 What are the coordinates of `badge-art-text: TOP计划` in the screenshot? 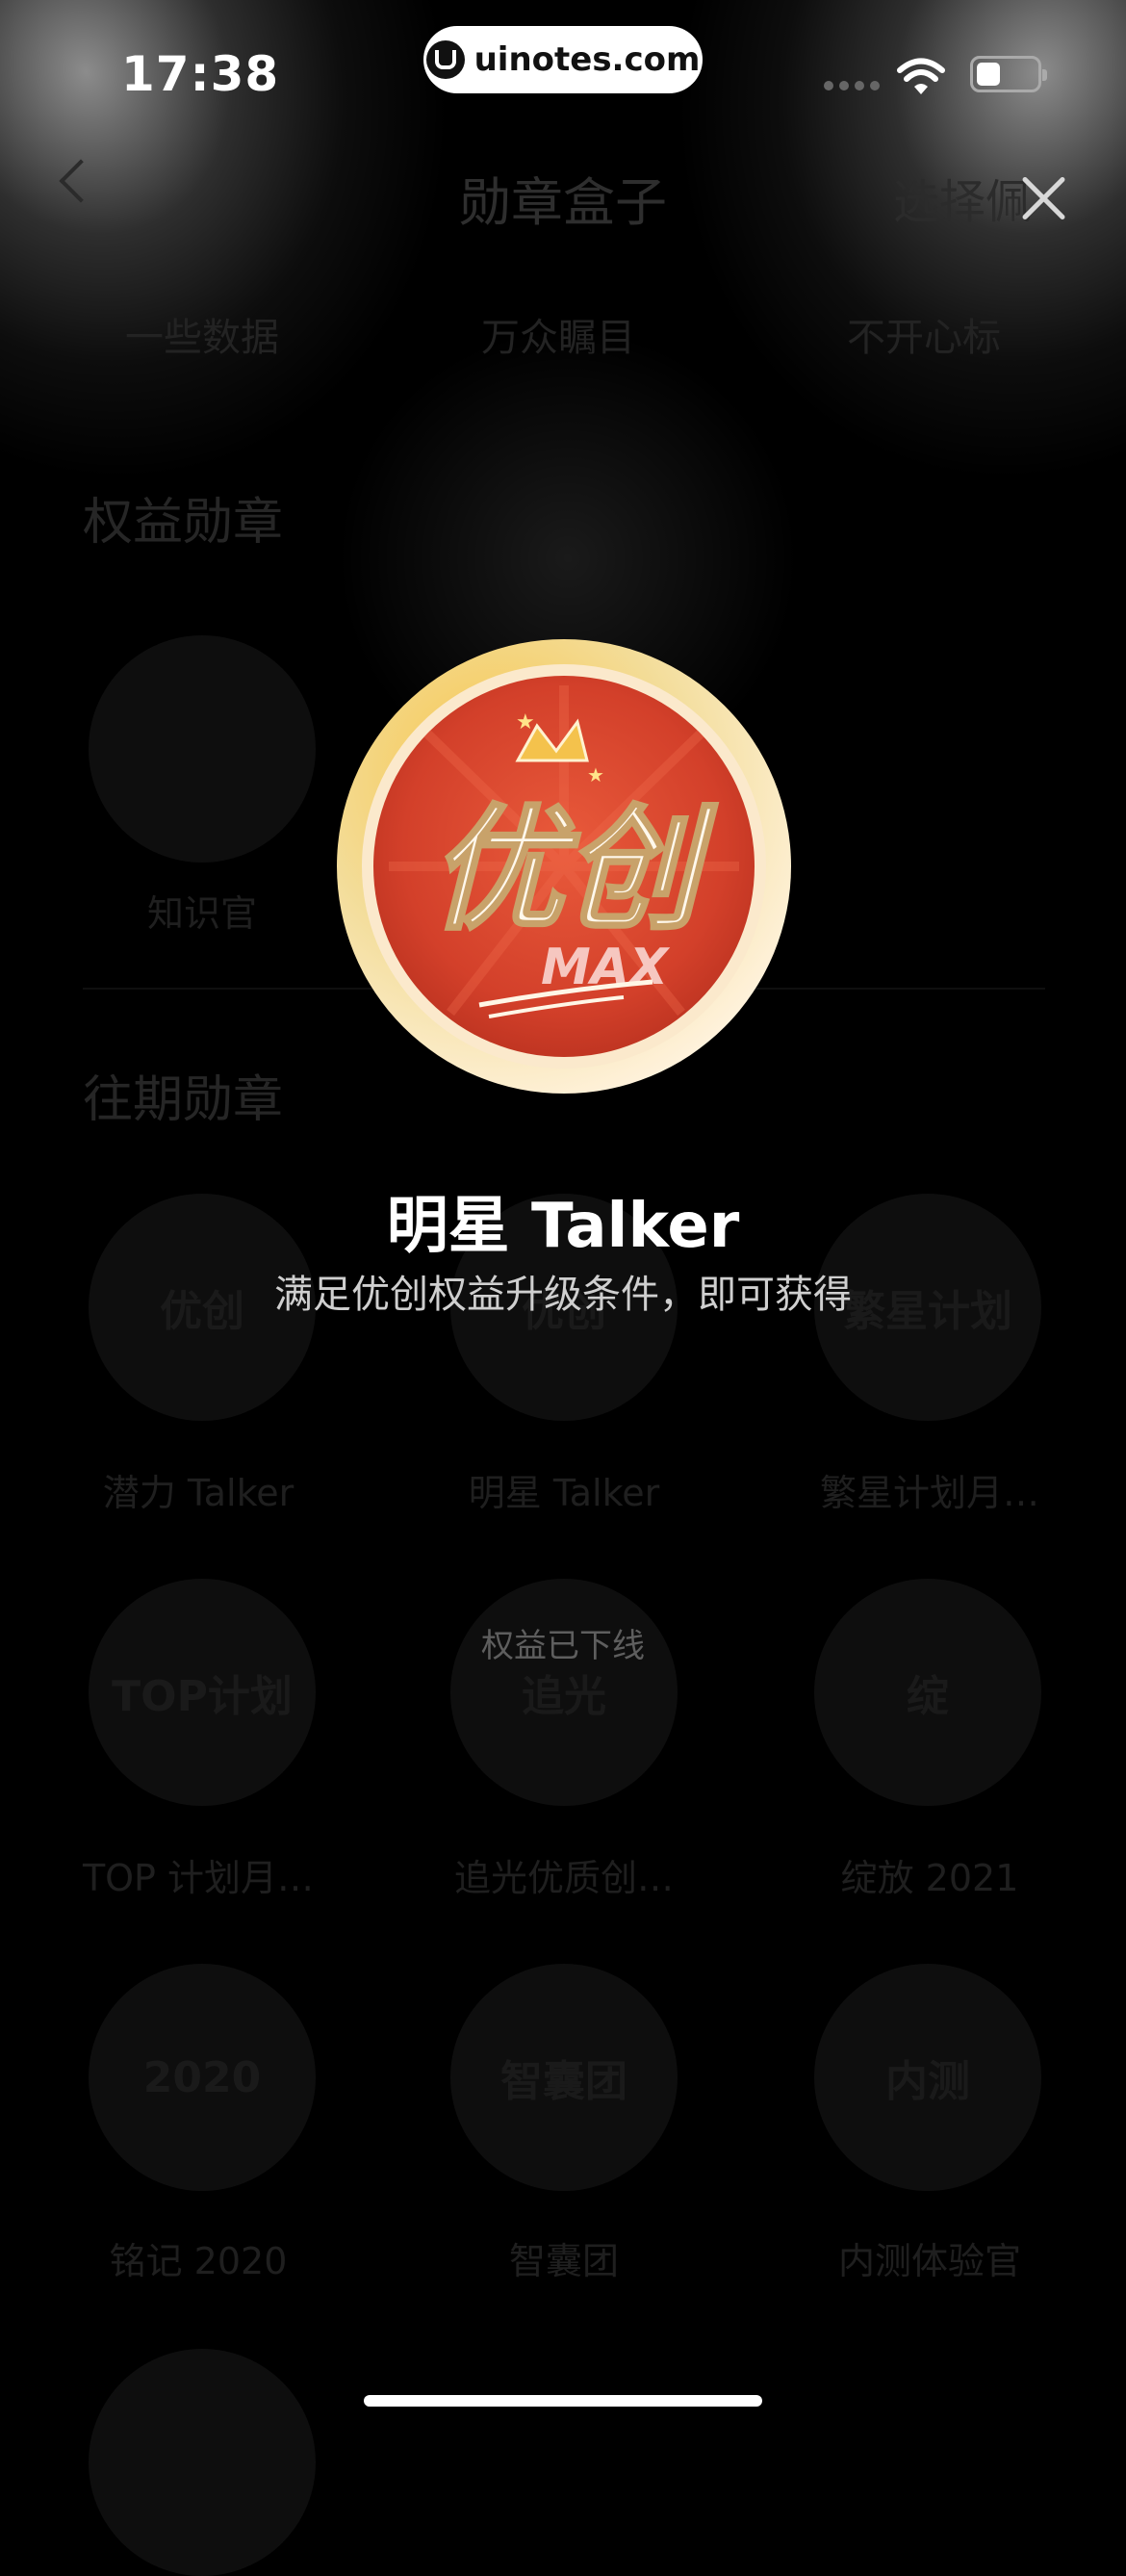 It's located at (202, 1697).